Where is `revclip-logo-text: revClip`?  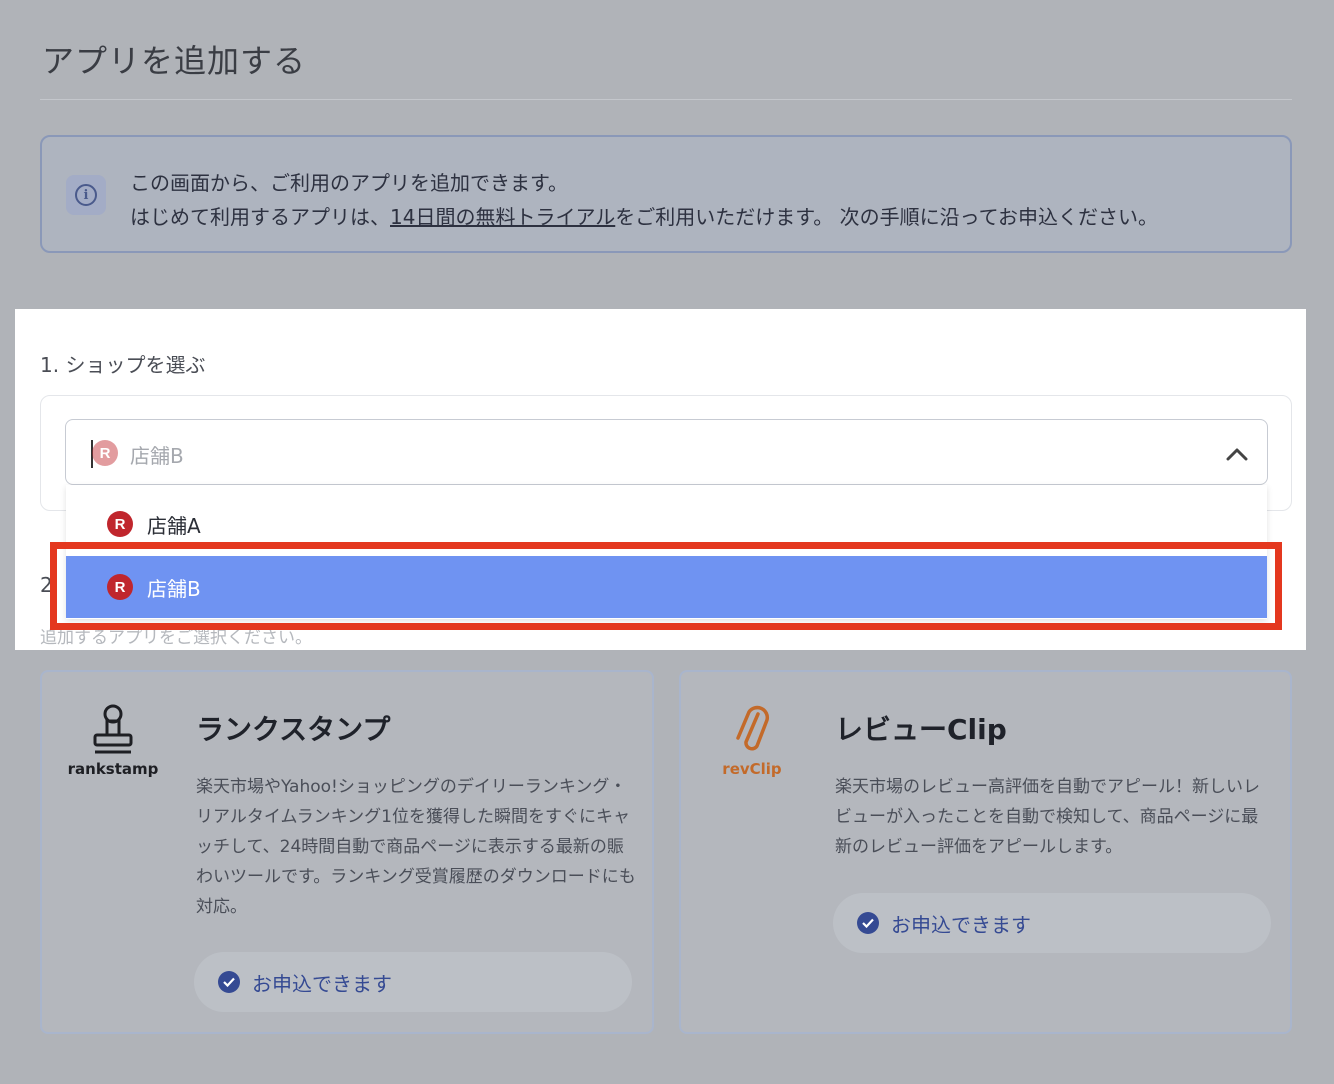
revclip-logo-text: revClip is located at coordinates (752, 769).